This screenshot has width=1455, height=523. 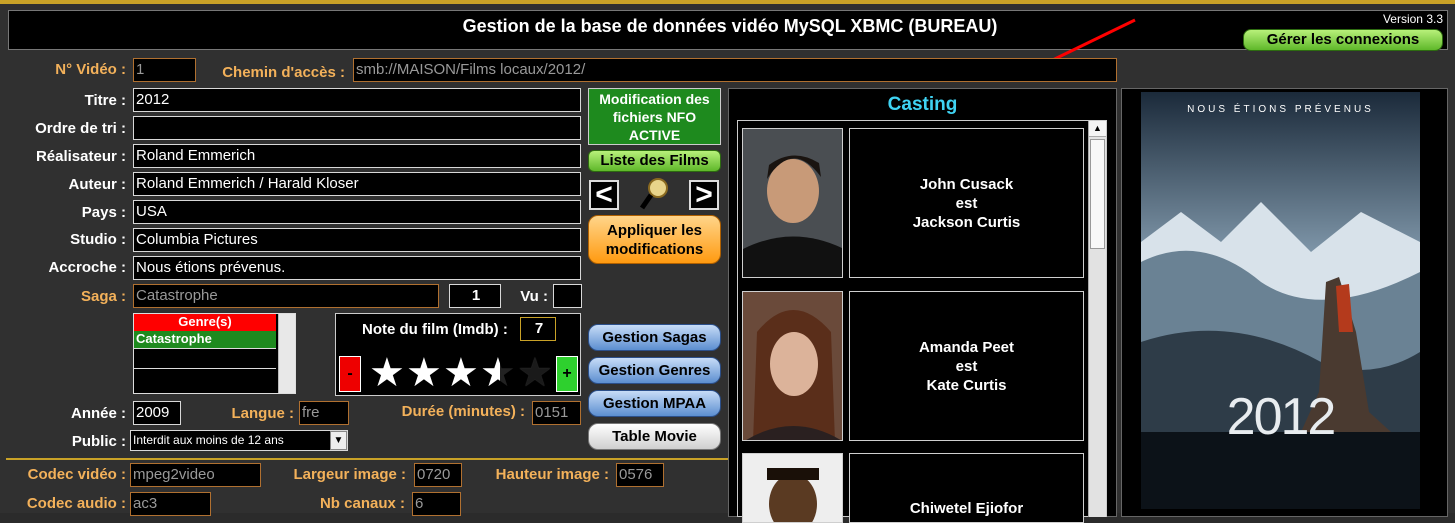 I want to click on accroche-field: Nous étions prévenus., so click(x=357, y=268).